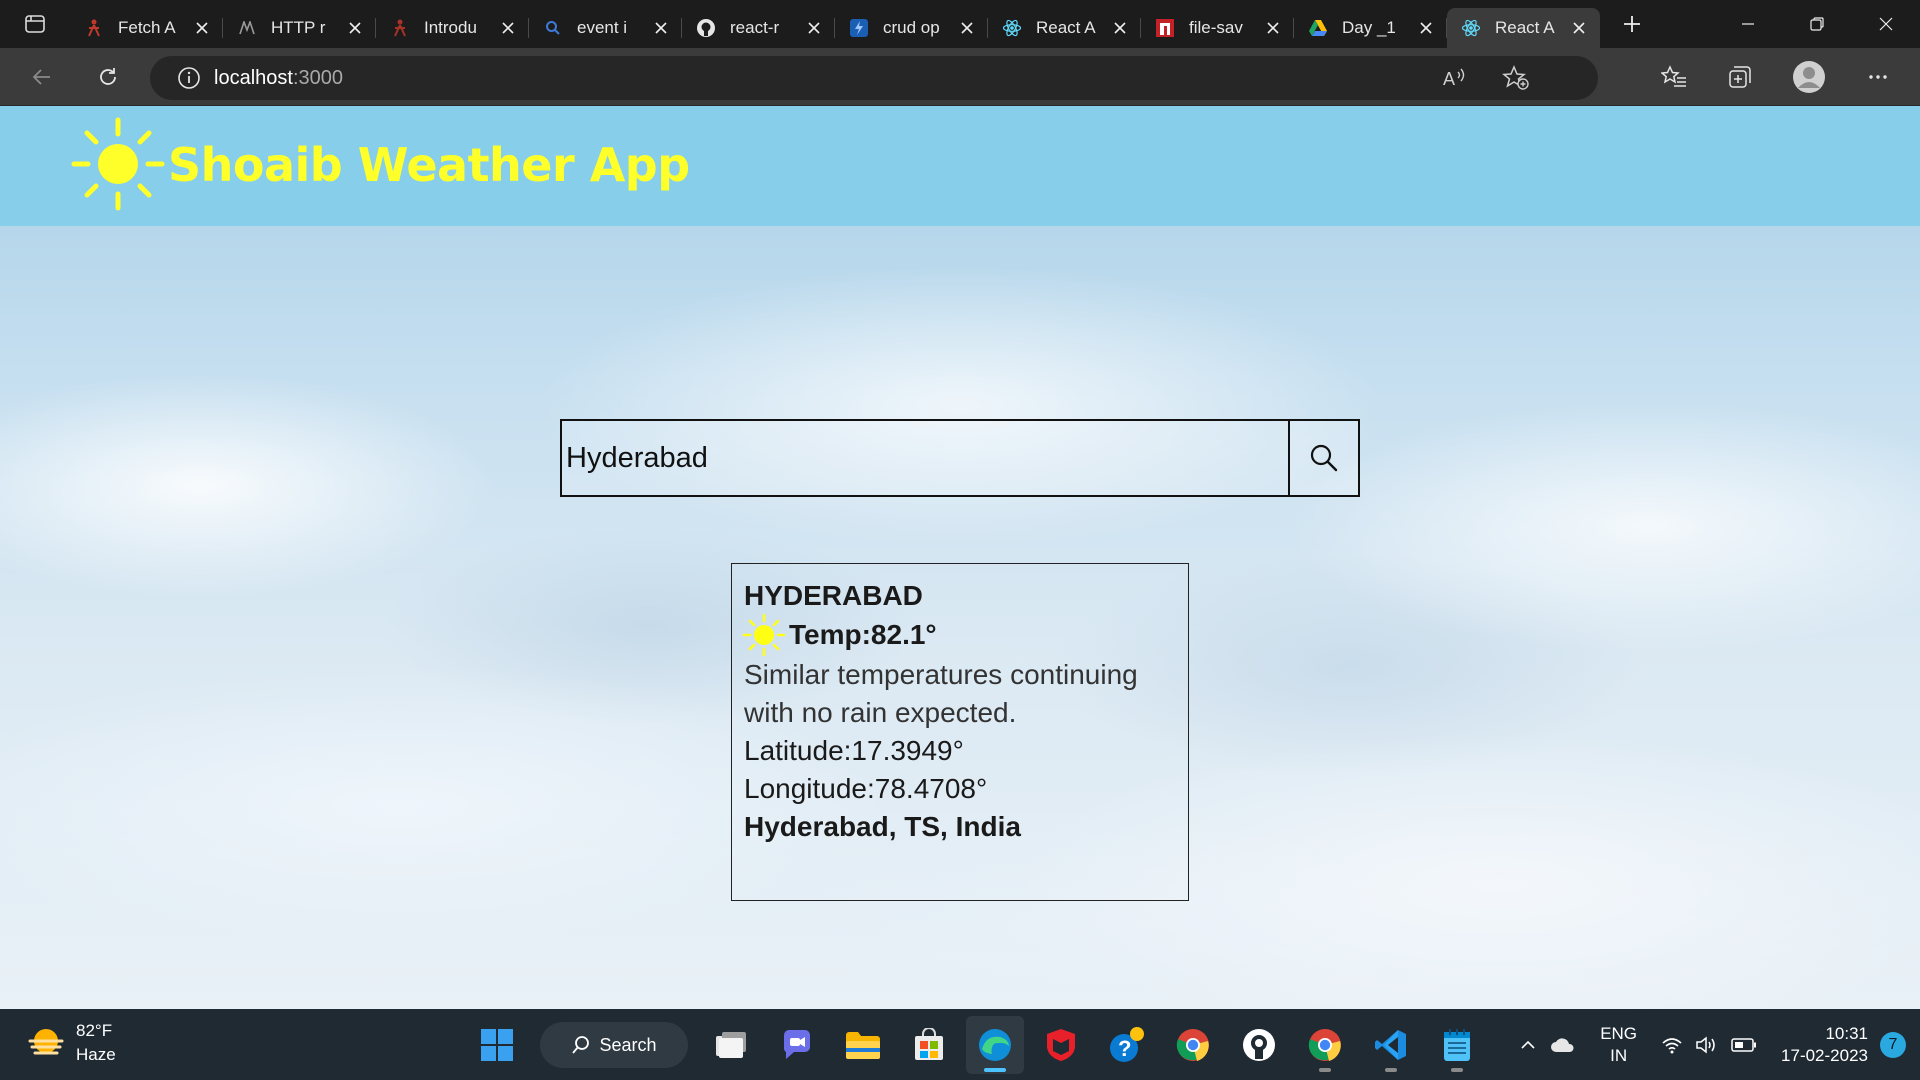 The width and height of the screenshot is (1920, 1080). I want to click on input-language-button: ENG IN, so click(1618, 1045).